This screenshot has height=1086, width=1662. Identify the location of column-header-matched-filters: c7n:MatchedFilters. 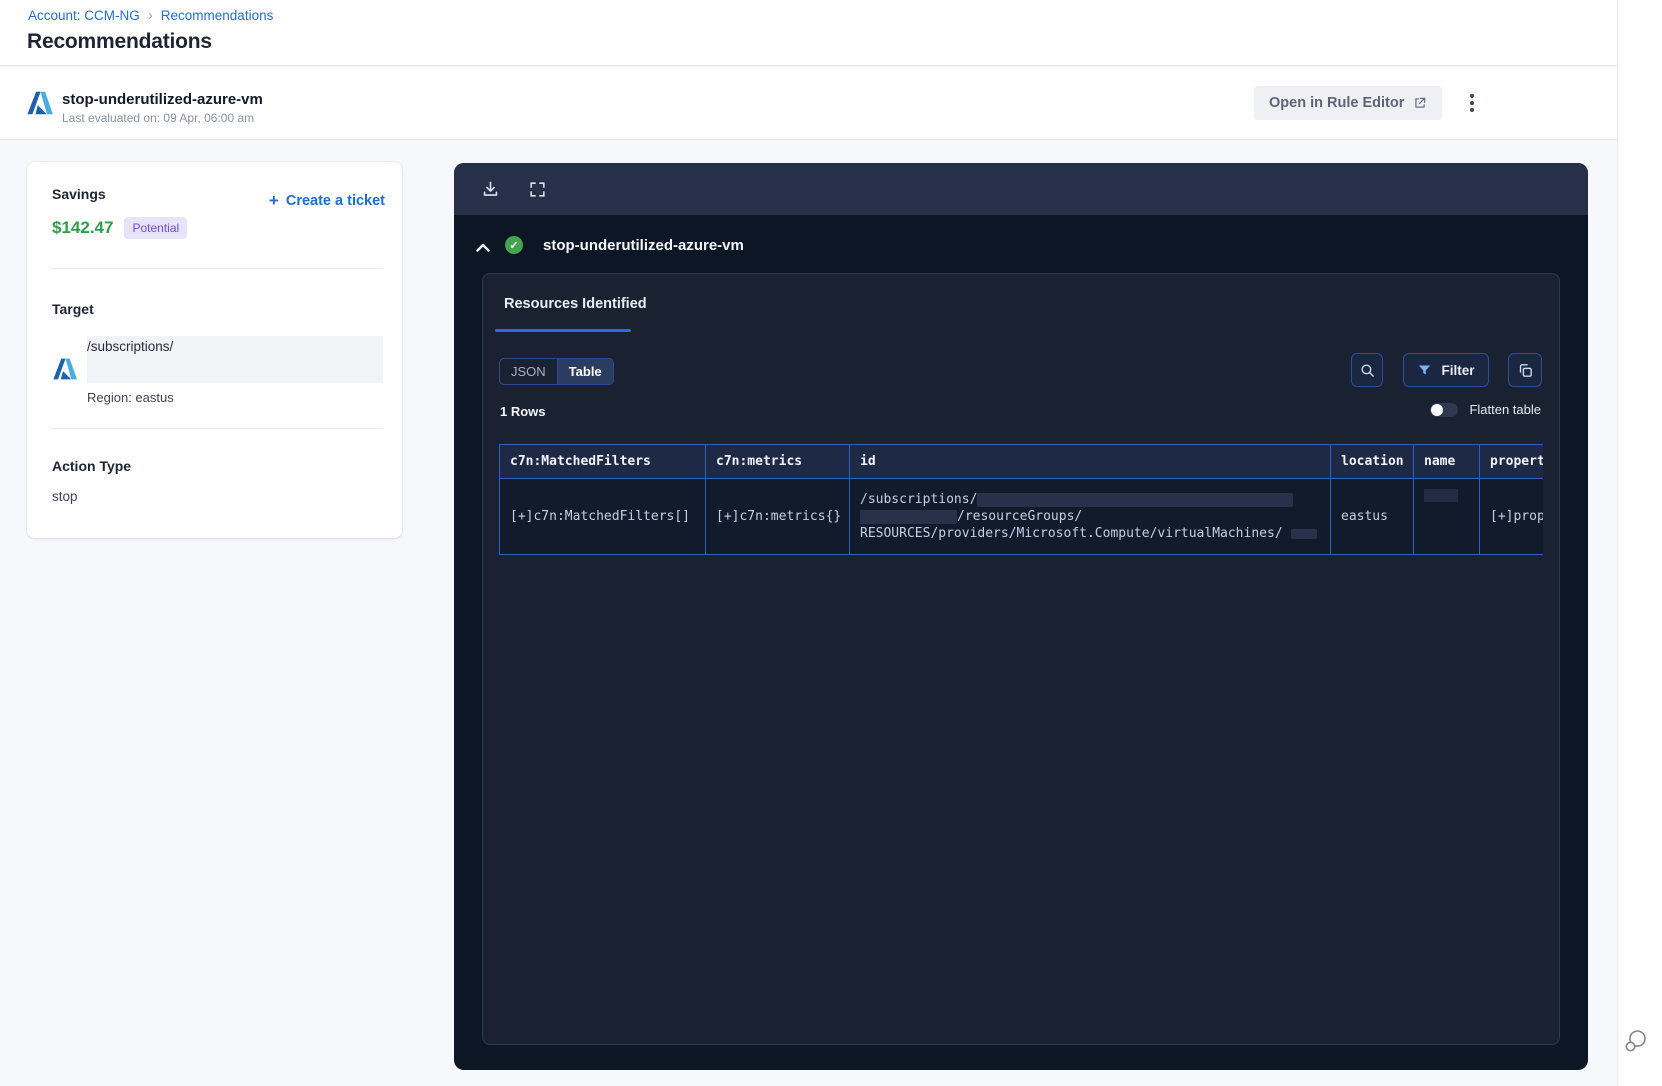
(602, 461).